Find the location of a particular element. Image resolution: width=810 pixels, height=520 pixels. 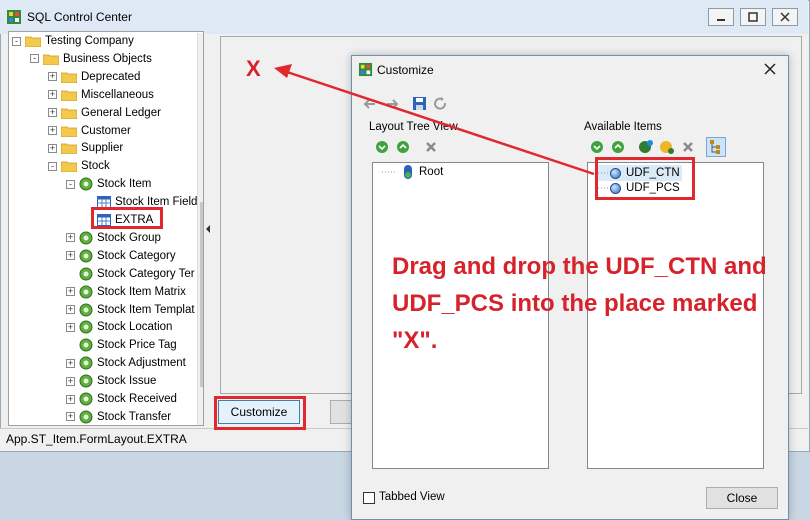

tree-item-label: Stock Location is located at coordinates (135, 327).